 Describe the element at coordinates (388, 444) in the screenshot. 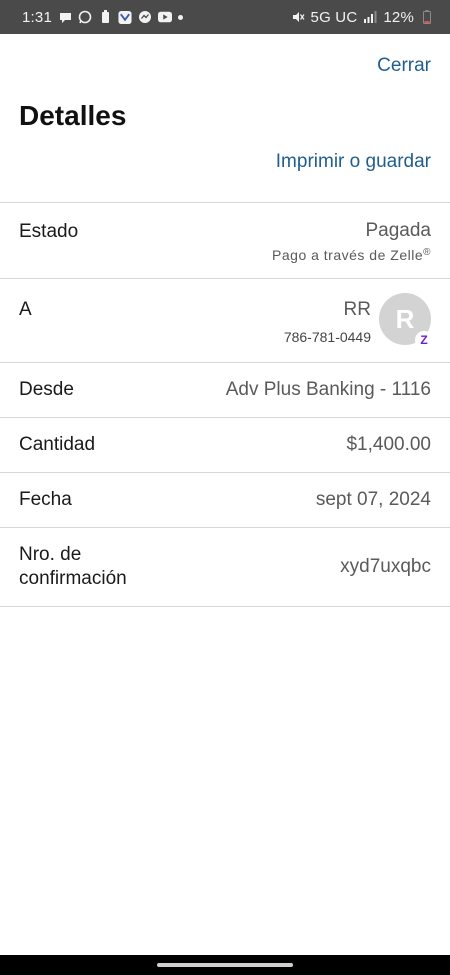

I see `amount-value: $1,400.00` at that location.